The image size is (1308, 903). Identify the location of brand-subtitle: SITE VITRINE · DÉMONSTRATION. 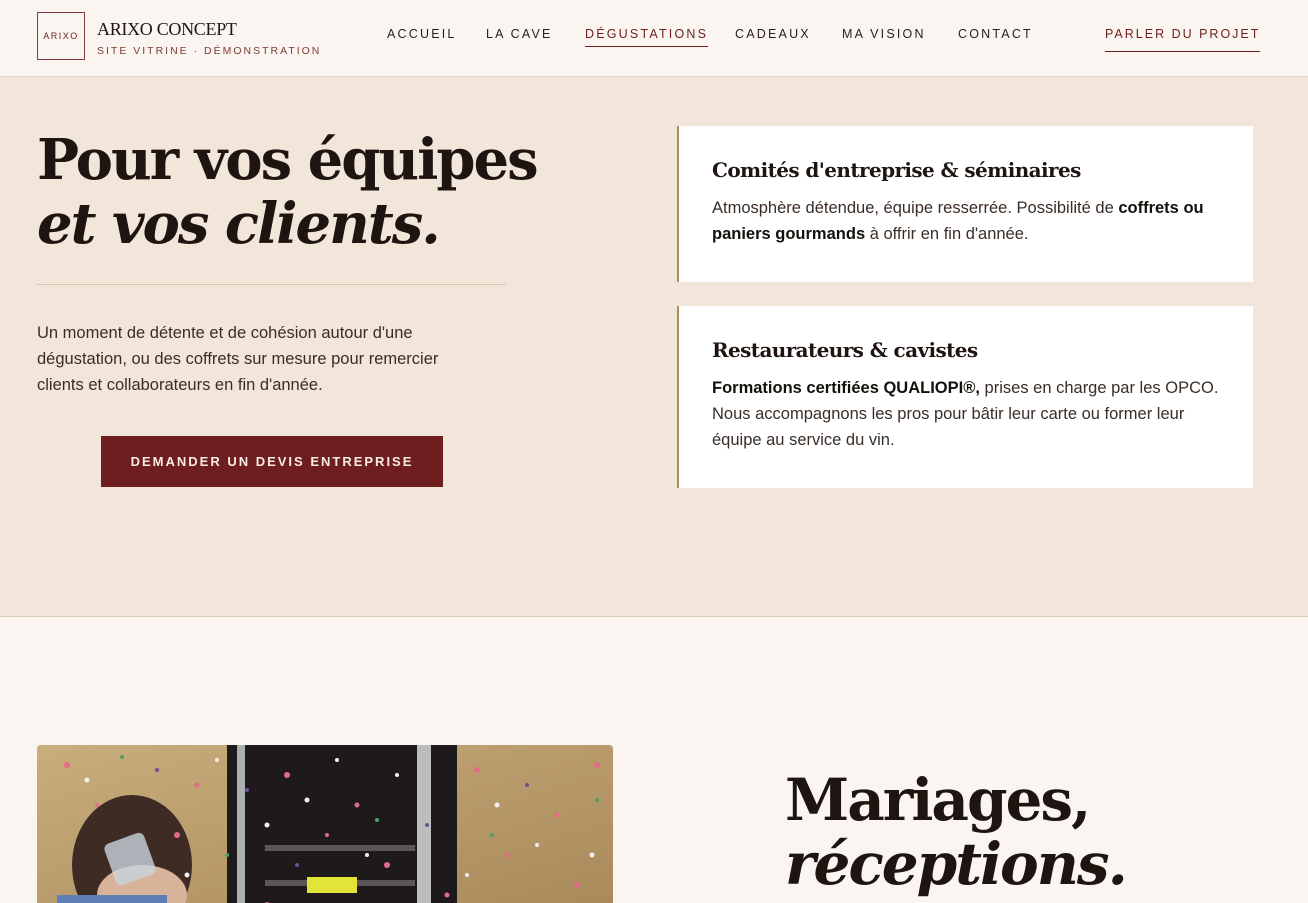
(209, 51).